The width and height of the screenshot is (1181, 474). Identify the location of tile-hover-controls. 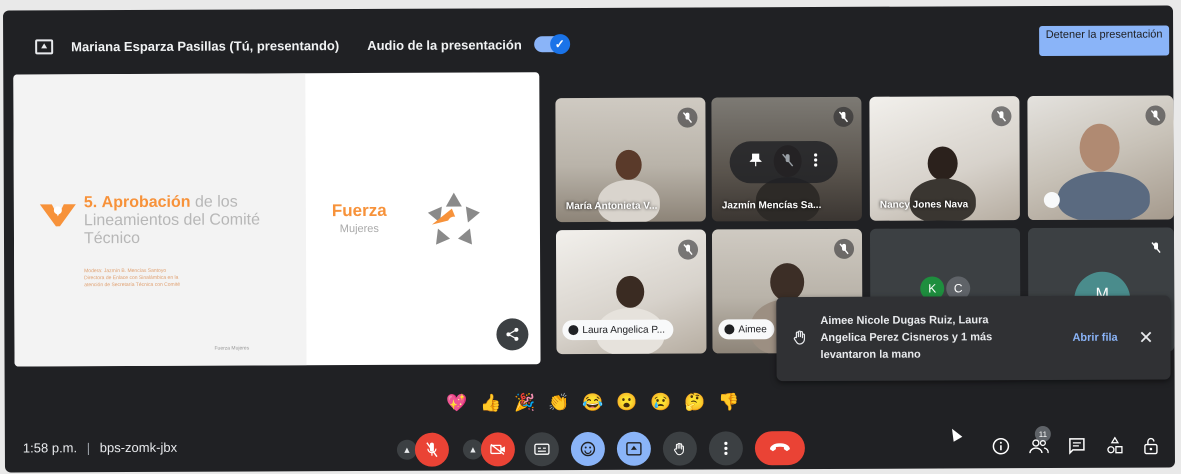
(783, 162).